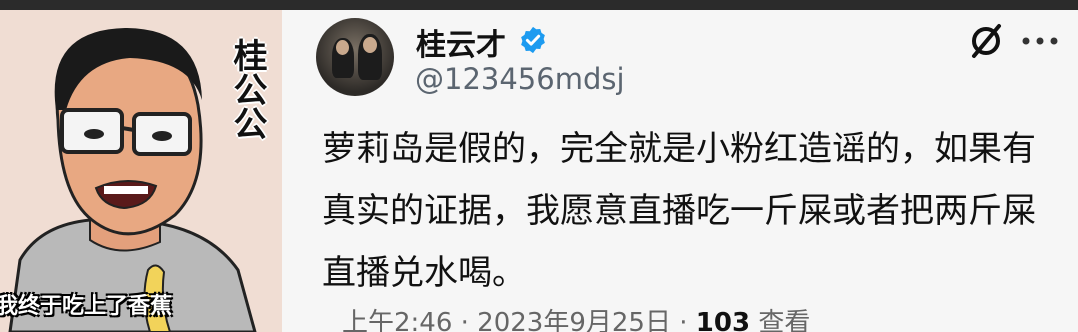  I want to click on author-handle: @123456mdsj, so click(520, 79).